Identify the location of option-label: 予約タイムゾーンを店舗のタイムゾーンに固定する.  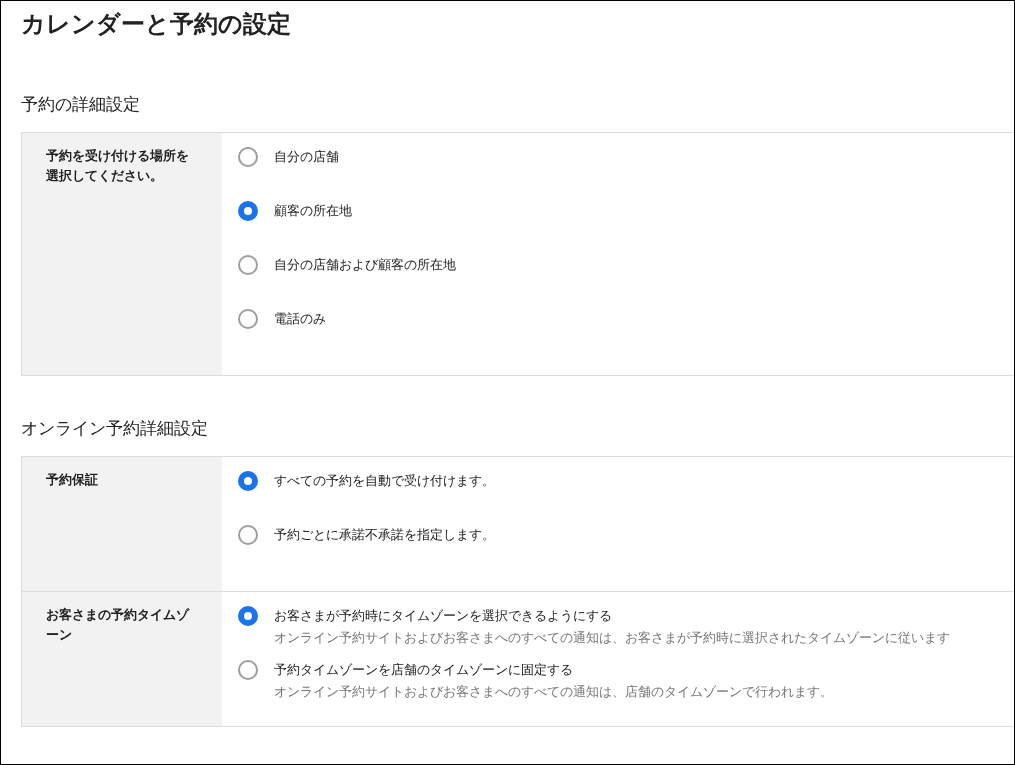
(424, 670).